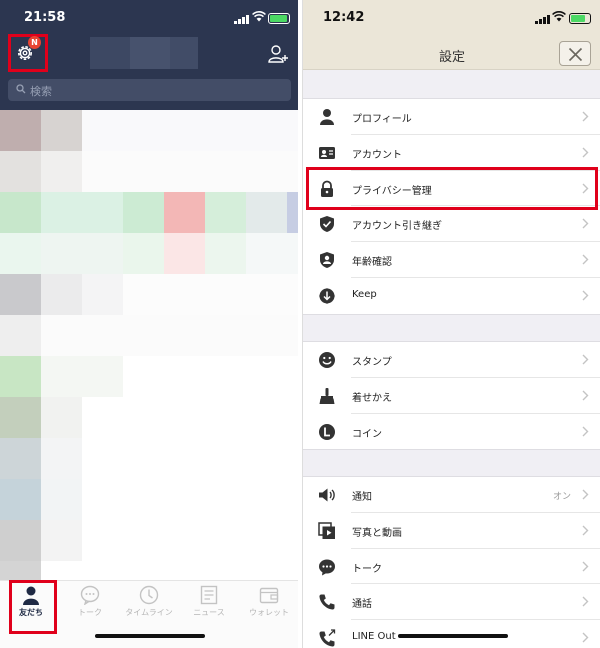 The image size is (600, 648). I want to click on shield-check-icon, so click(327, 224).